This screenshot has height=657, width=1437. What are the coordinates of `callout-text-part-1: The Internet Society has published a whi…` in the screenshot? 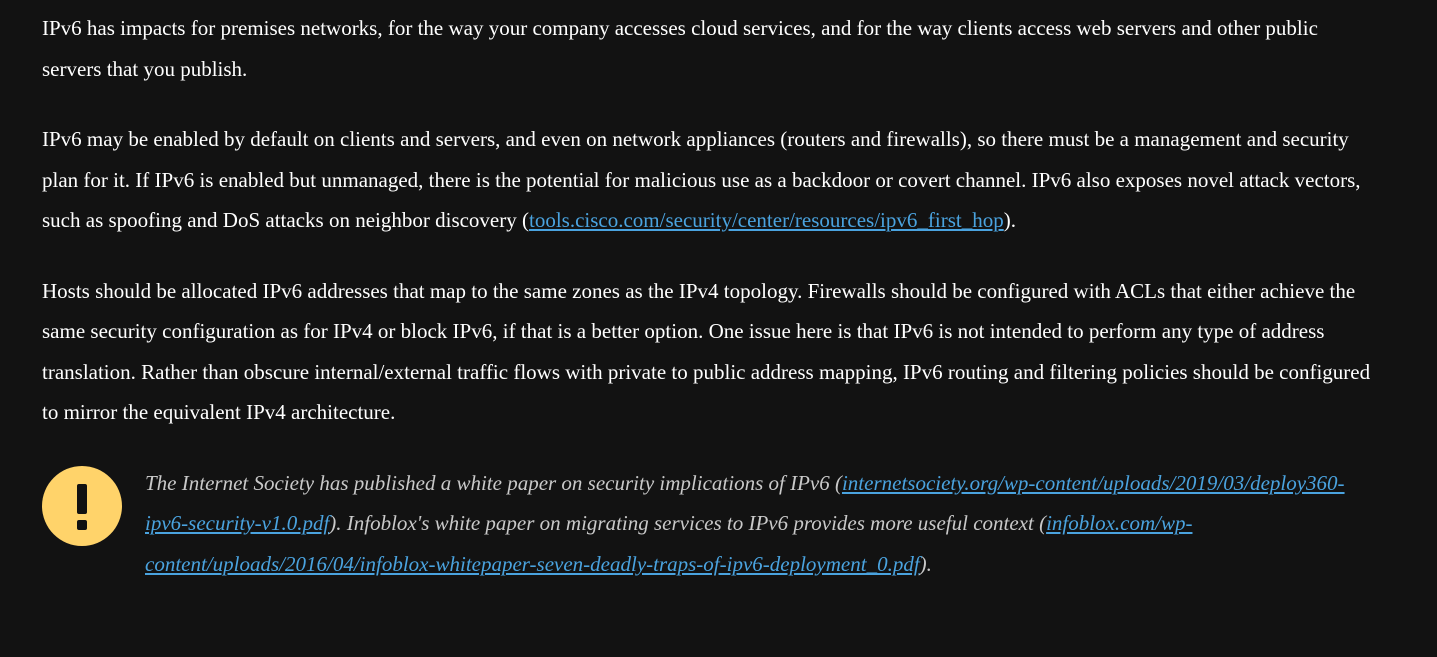 It's located at (493, 482).